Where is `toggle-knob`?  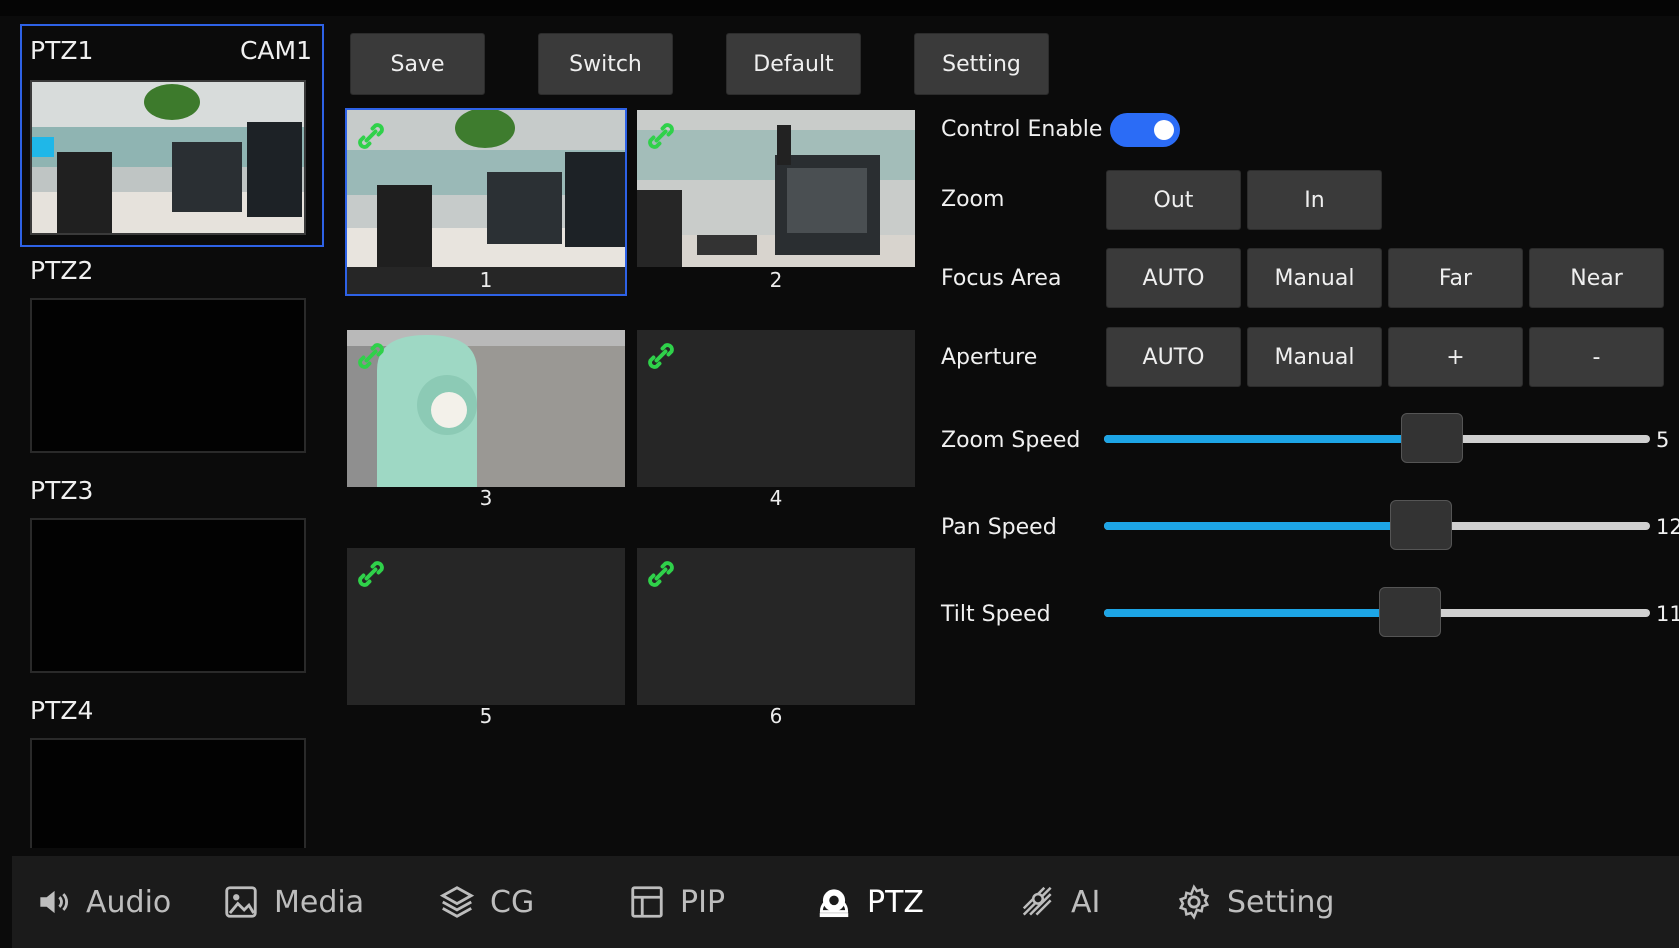 toggle-knob is located at coordinates (1164, 130).